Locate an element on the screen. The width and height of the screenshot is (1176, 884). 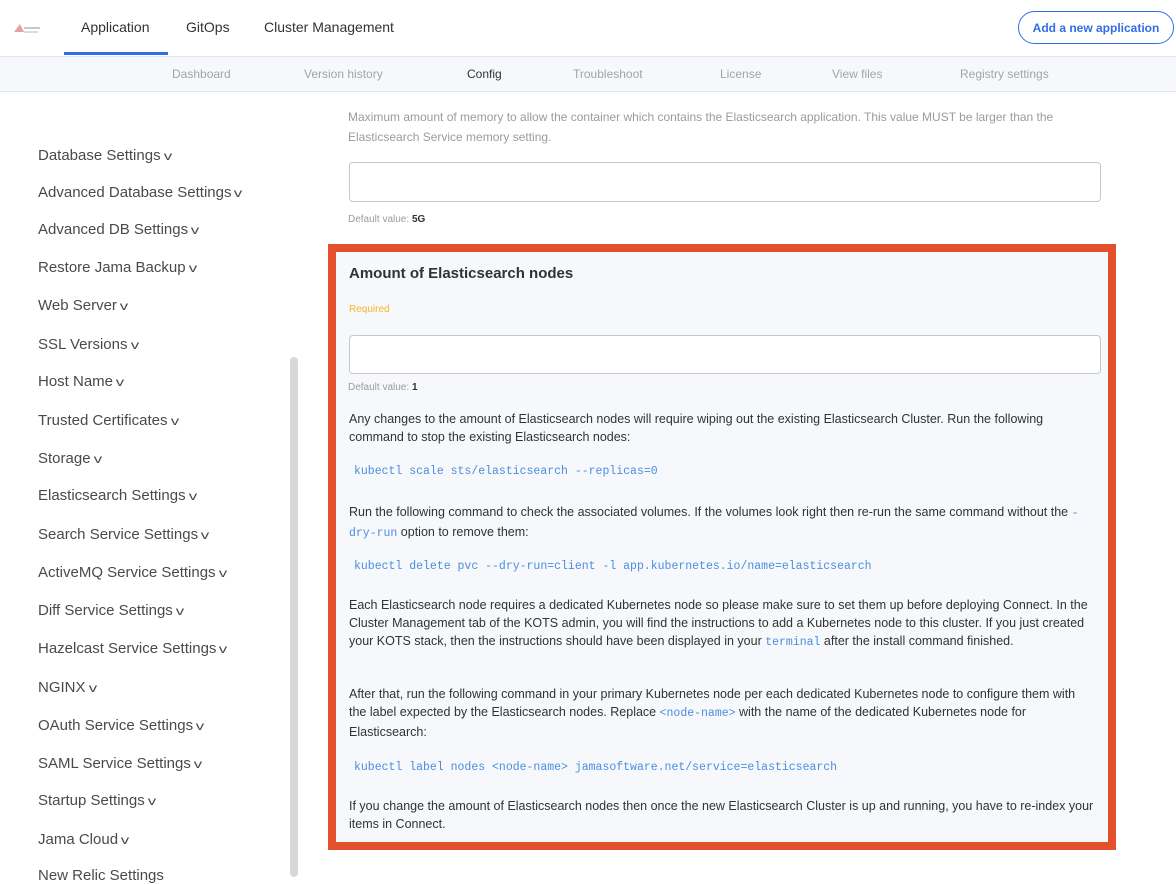
sidebar-item-database-settings: Database Settings v is located at coordinates (105, 155).